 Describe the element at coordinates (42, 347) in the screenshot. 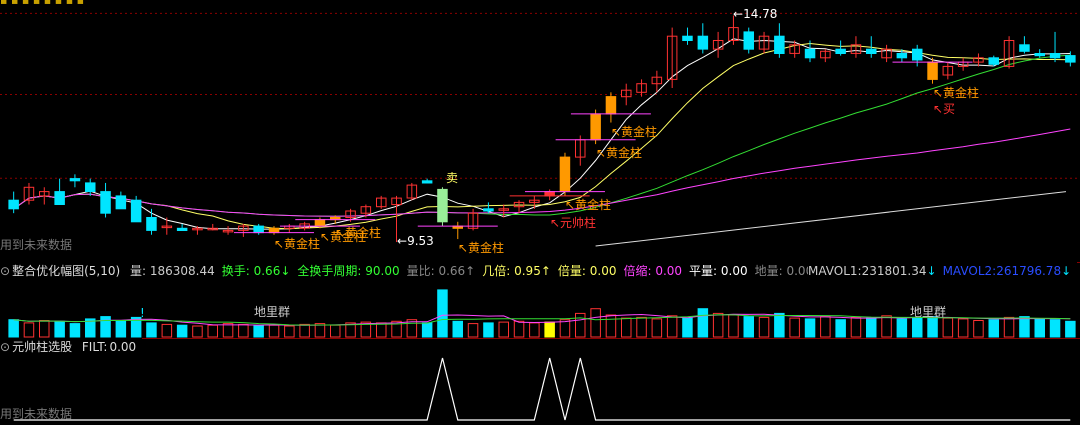

I see `signal-title: 元帅柱选股` at that location.